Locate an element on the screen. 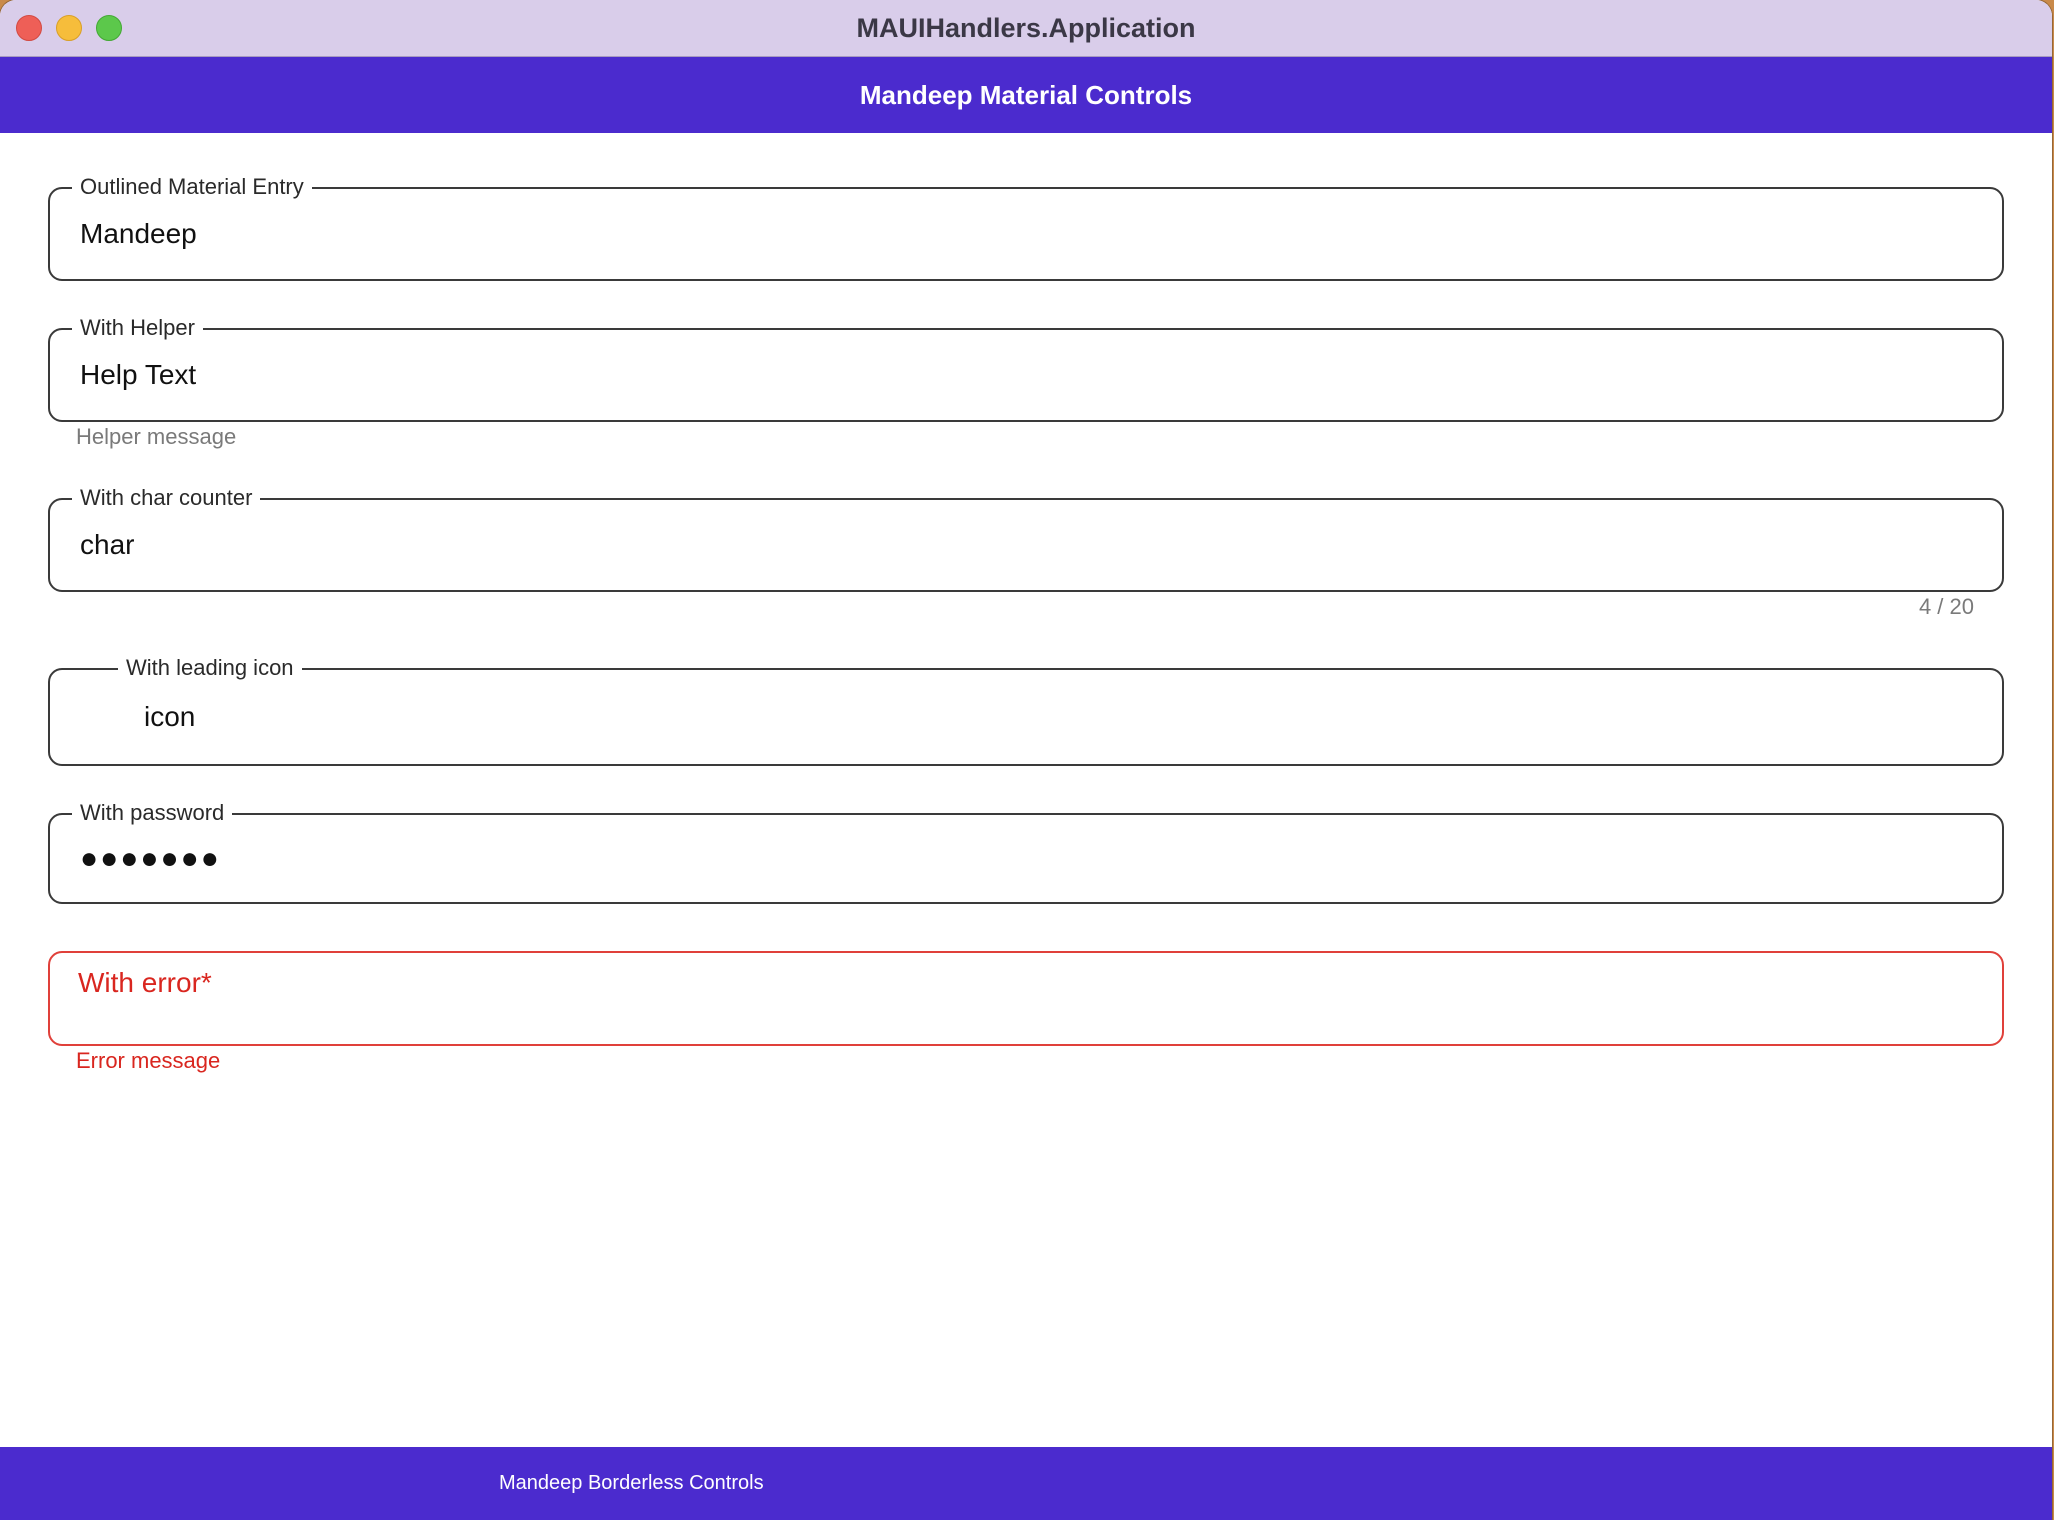  char-counter-entry-field: With char counter char is located at coordinates (1026, 538).